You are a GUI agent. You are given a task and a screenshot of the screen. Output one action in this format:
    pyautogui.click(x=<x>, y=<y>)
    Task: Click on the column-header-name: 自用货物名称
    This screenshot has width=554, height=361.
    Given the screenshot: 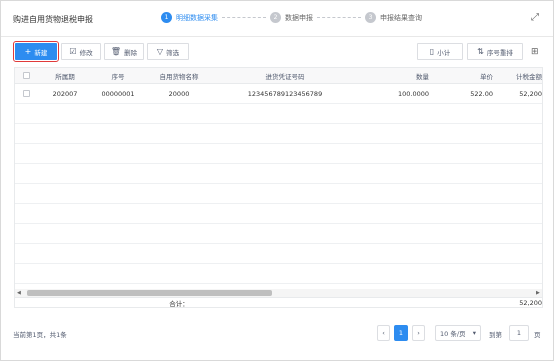 What is the action you would take?
    pyautogui.click(x=179, y=75)
    